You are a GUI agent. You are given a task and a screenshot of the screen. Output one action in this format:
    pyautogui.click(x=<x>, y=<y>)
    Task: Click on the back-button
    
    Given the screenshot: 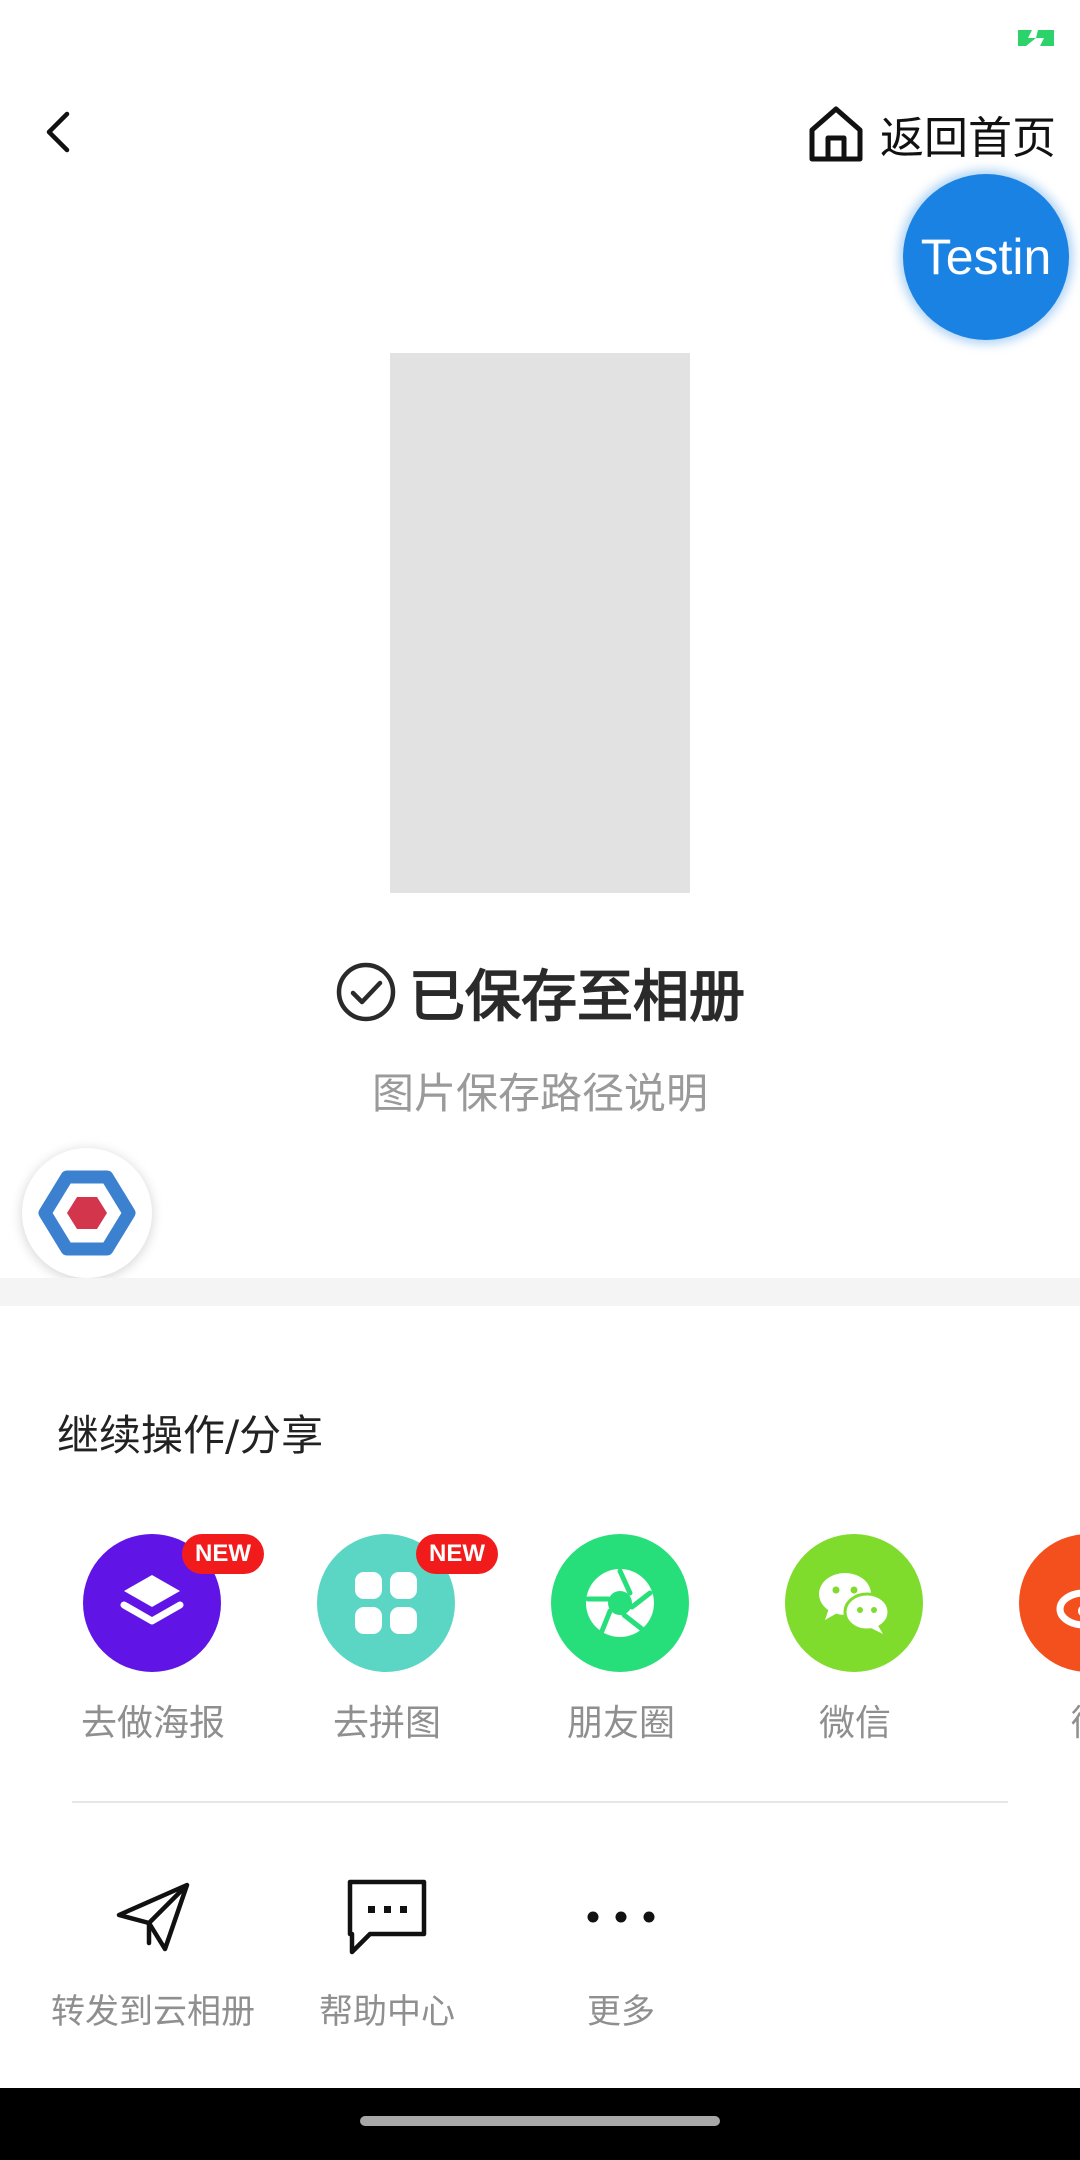 What is the action you would take?
    pyautogui.click(x=58, y=132)
    